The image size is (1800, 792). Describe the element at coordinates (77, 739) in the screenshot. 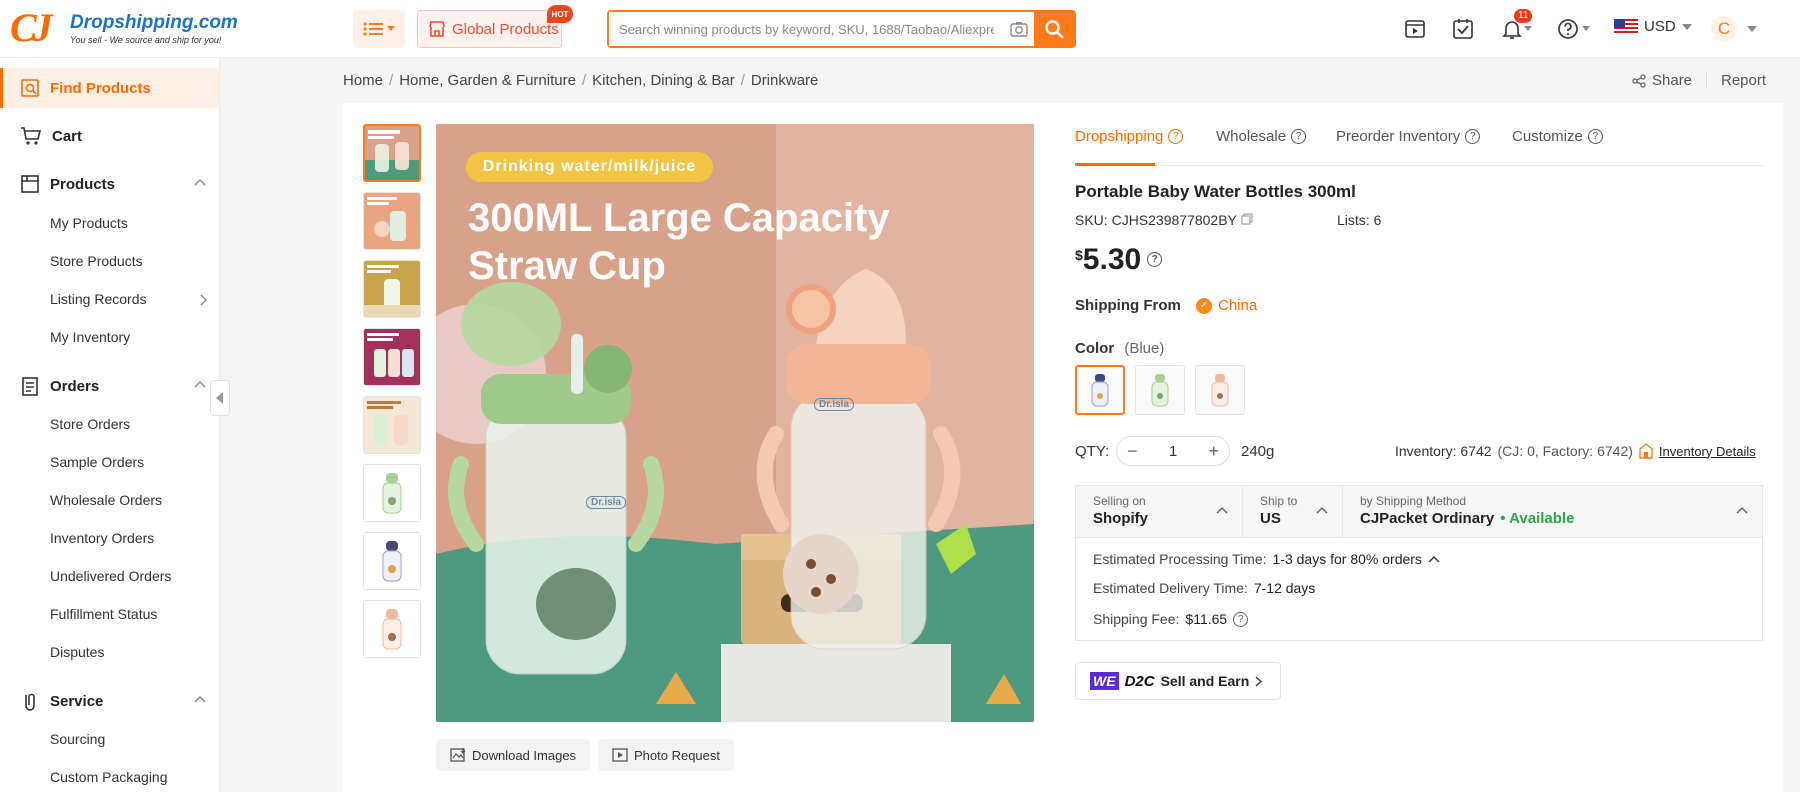

I see `sidebar-item-sourcing: Sourcing` at that location.